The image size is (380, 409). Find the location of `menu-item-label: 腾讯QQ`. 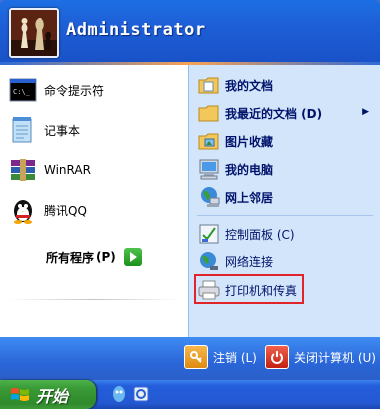

menu-item-label: 腾讯QQ is located at coordinates (65, 210).